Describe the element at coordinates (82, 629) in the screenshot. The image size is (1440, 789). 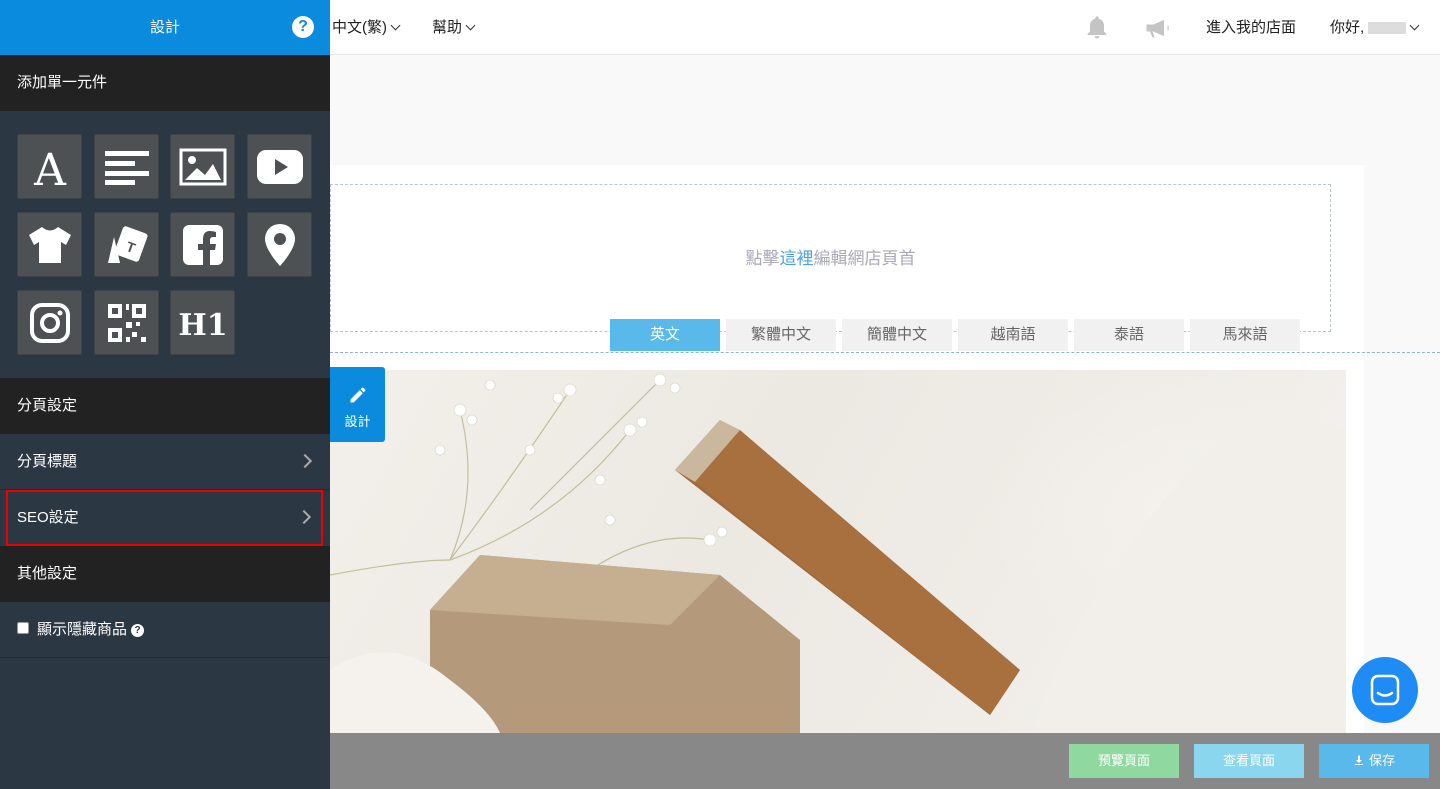
I see `show-hidden-products-label: 顯示隱藏商品` at that location.